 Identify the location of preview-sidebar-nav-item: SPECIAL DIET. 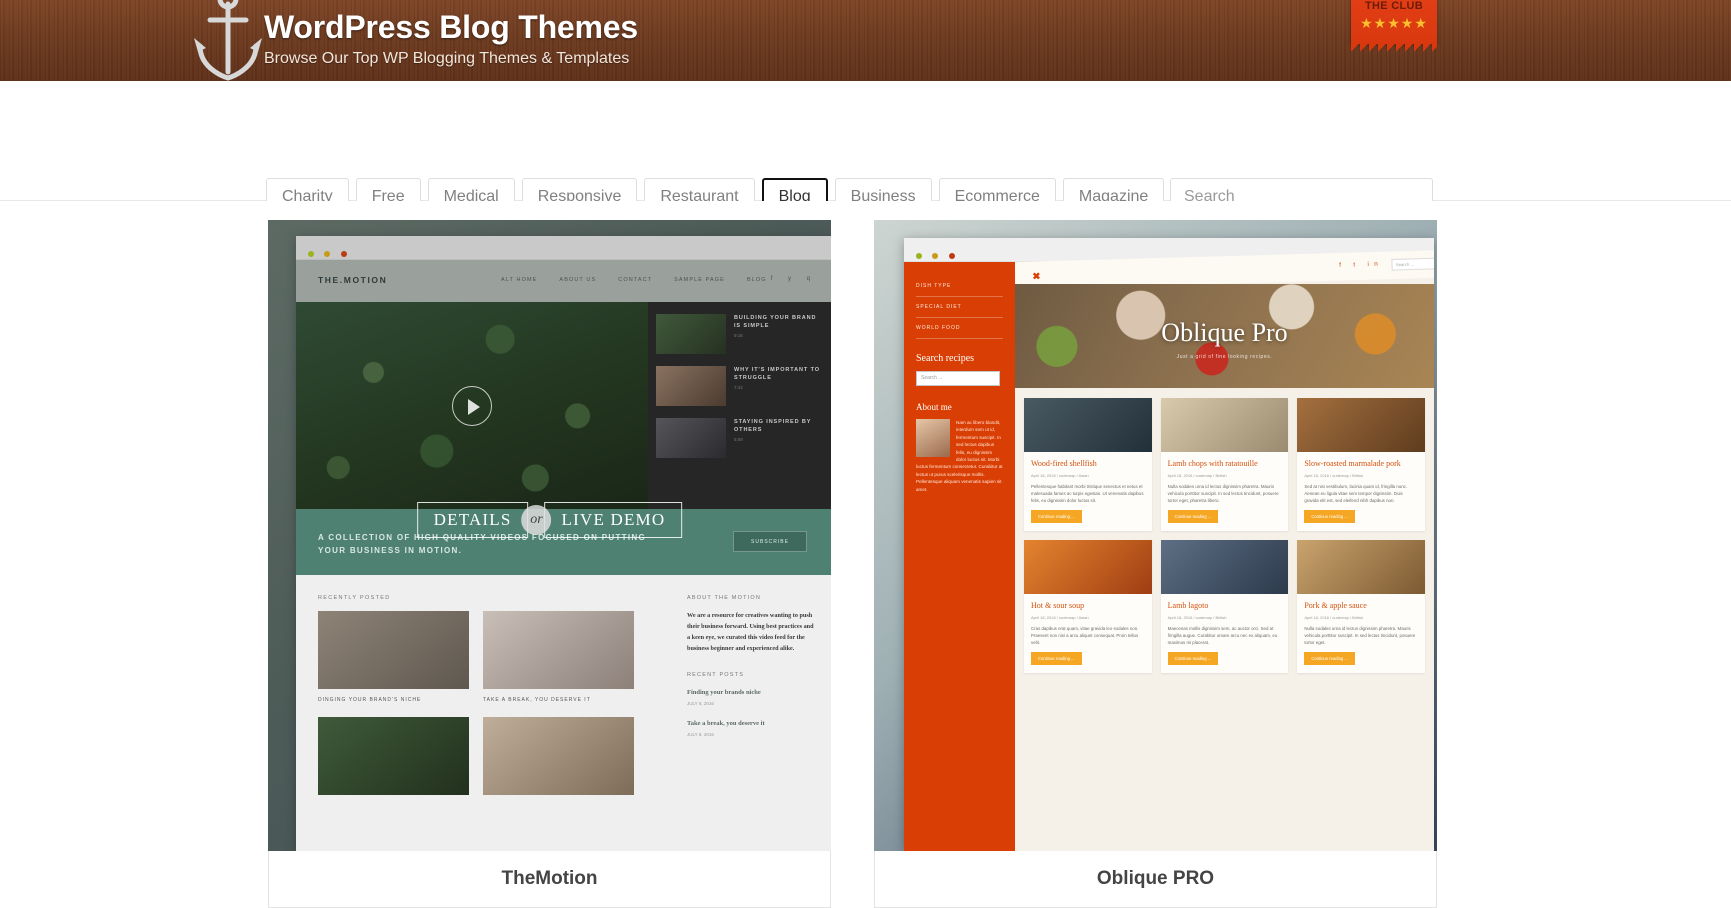
(959, 307).